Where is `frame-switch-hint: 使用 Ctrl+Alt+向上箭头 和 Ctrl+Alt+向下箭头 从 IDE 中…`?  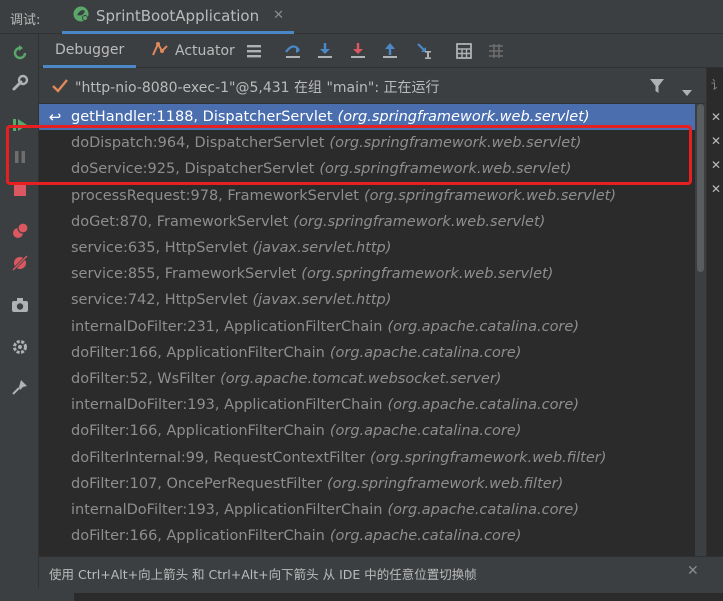 frame-switch-hint: 使用 Ctrl+Alt+向上箭头 和 Ctrl+Alt+向下箭头 从 IDE 中… is located at coordinates (263, 574).